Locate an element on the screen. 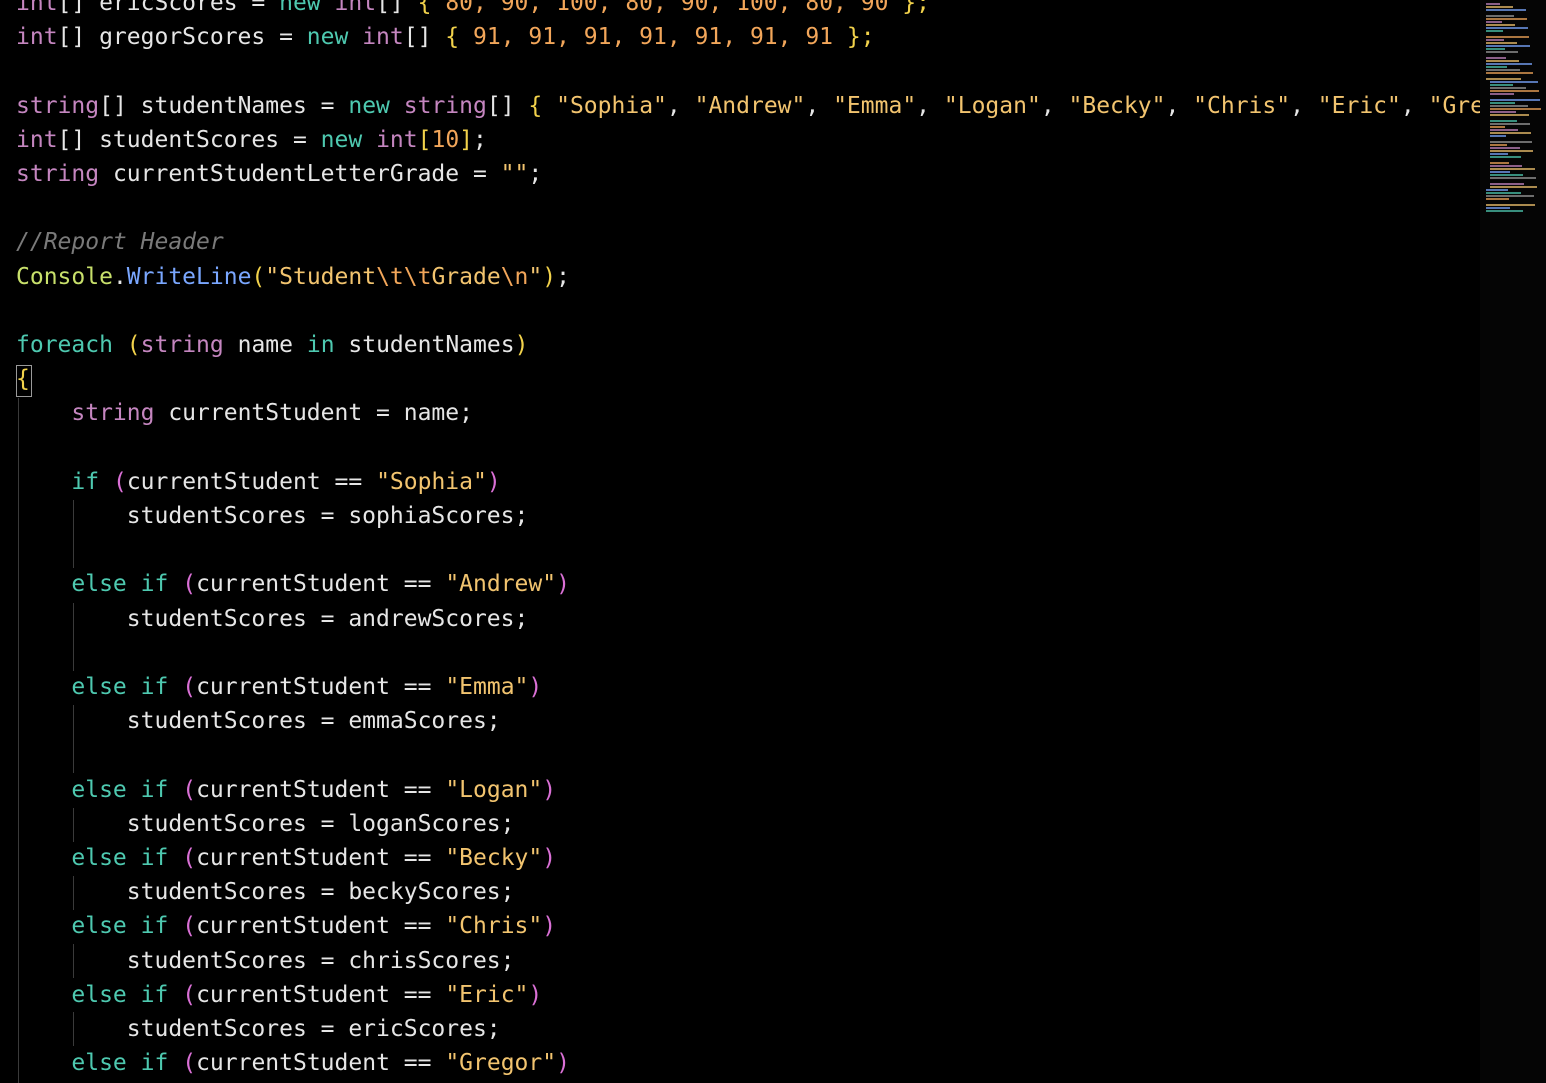 The height and width of the screenshot is (1083, 1546). code-line: string currentStudent = name; is located at coordinates (244, 413).